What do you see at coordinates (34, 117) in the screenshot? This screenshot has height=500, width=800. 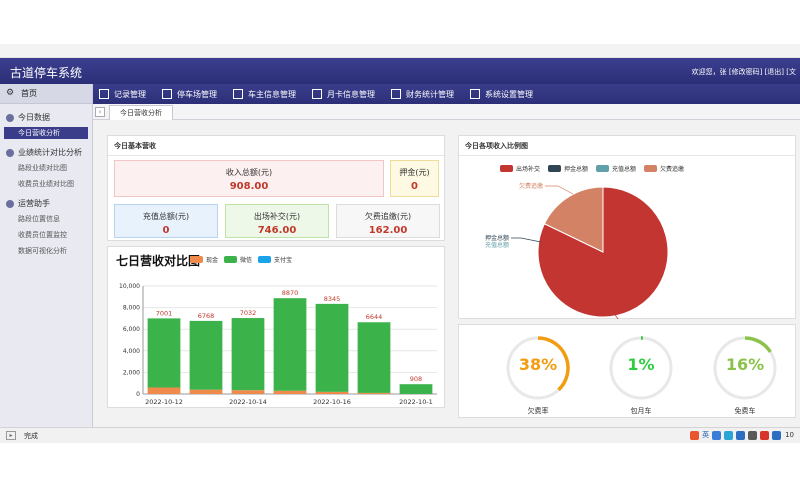 I see `sidebar-group-label: 今日数据` at bounding box center [34, 117].